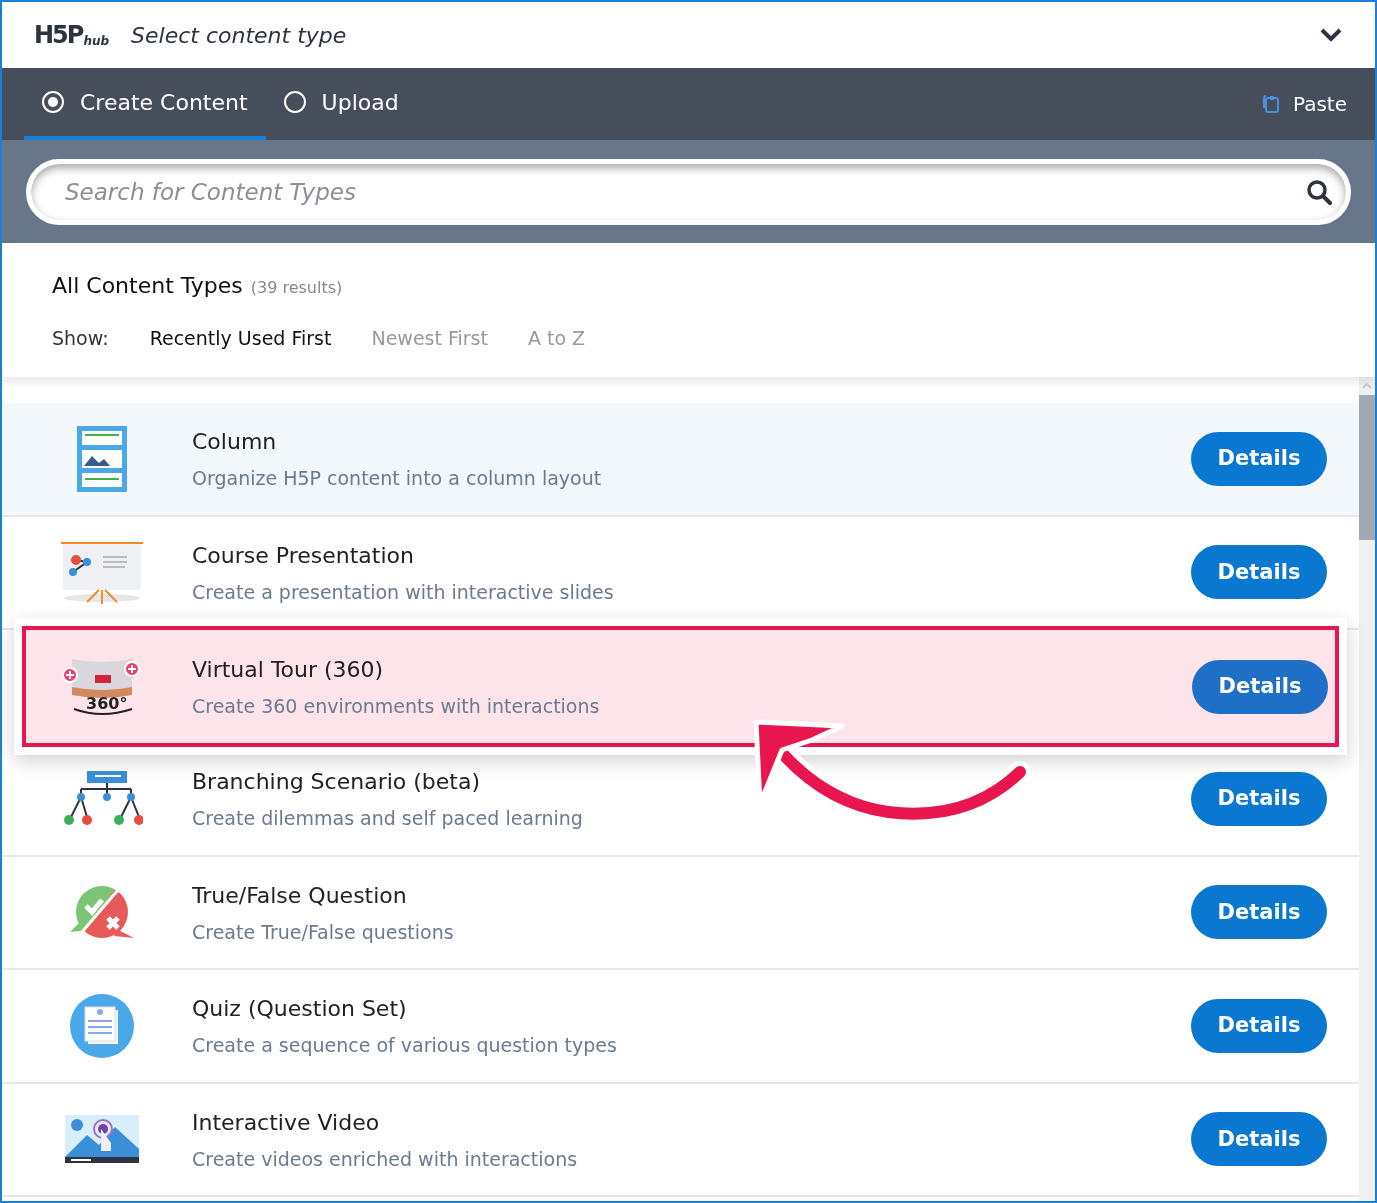  What do you see at coordinates (397, 478) in the screenshot?
I see `content-type-description: Organize H5P content into a column layout` at bounding box center [397, 478].